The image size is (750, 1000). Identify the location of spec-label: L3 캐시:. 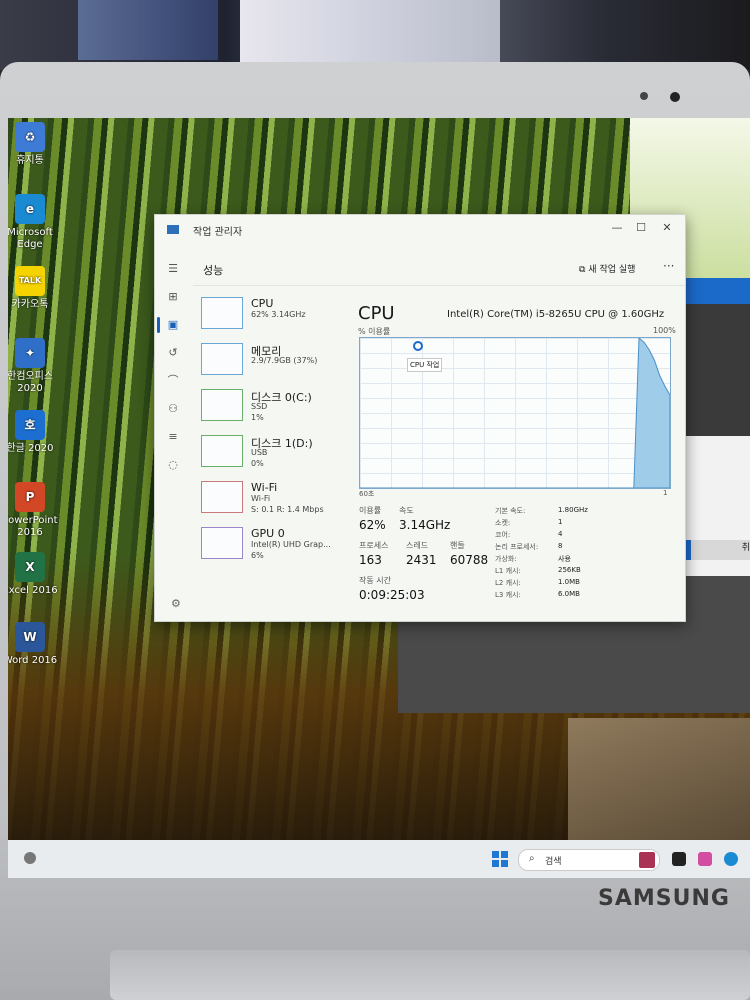
(508, 595).